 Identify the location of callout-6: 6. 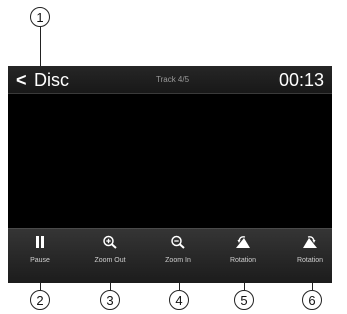
(312, 300).